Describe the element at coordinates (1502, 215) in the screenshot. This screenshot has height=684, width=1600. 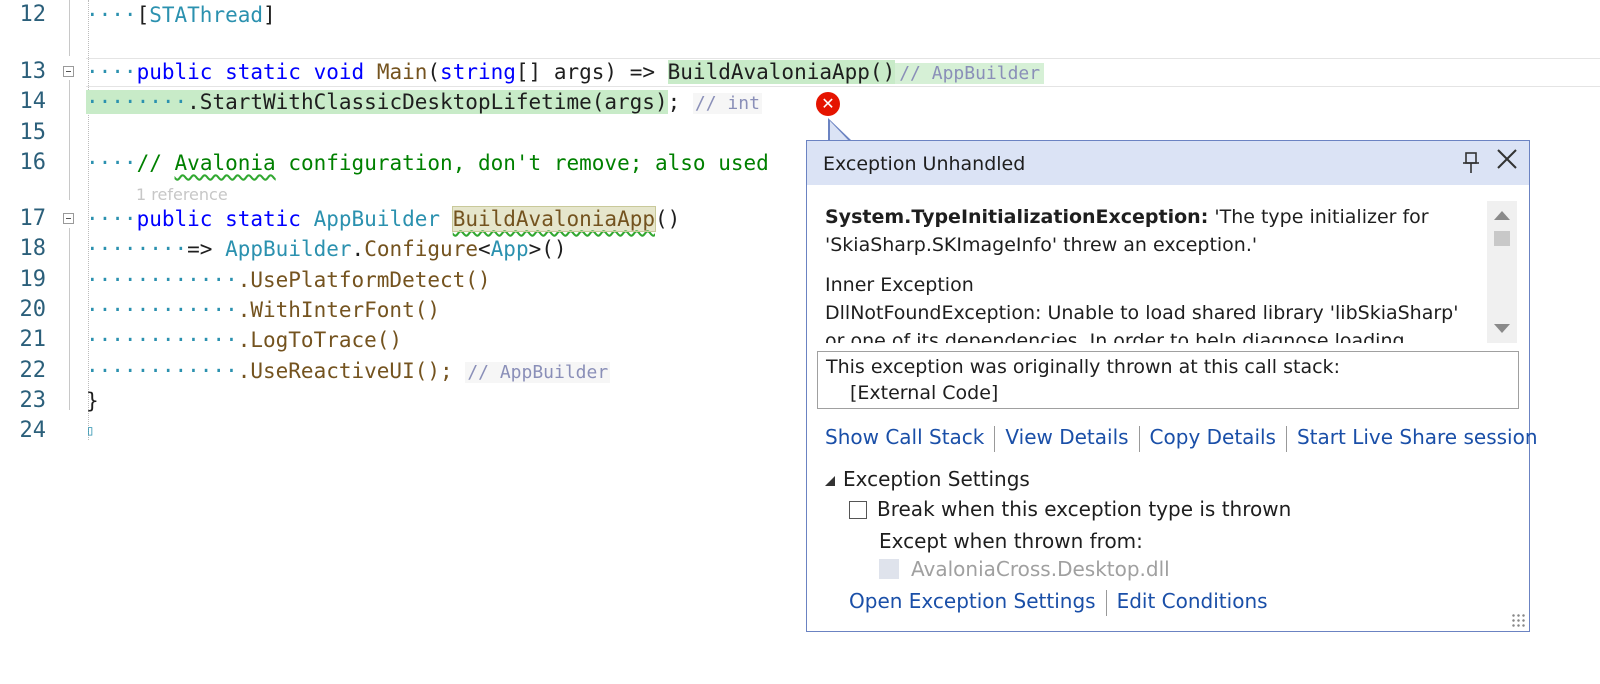
I see `scroll-up-icon` at that location.